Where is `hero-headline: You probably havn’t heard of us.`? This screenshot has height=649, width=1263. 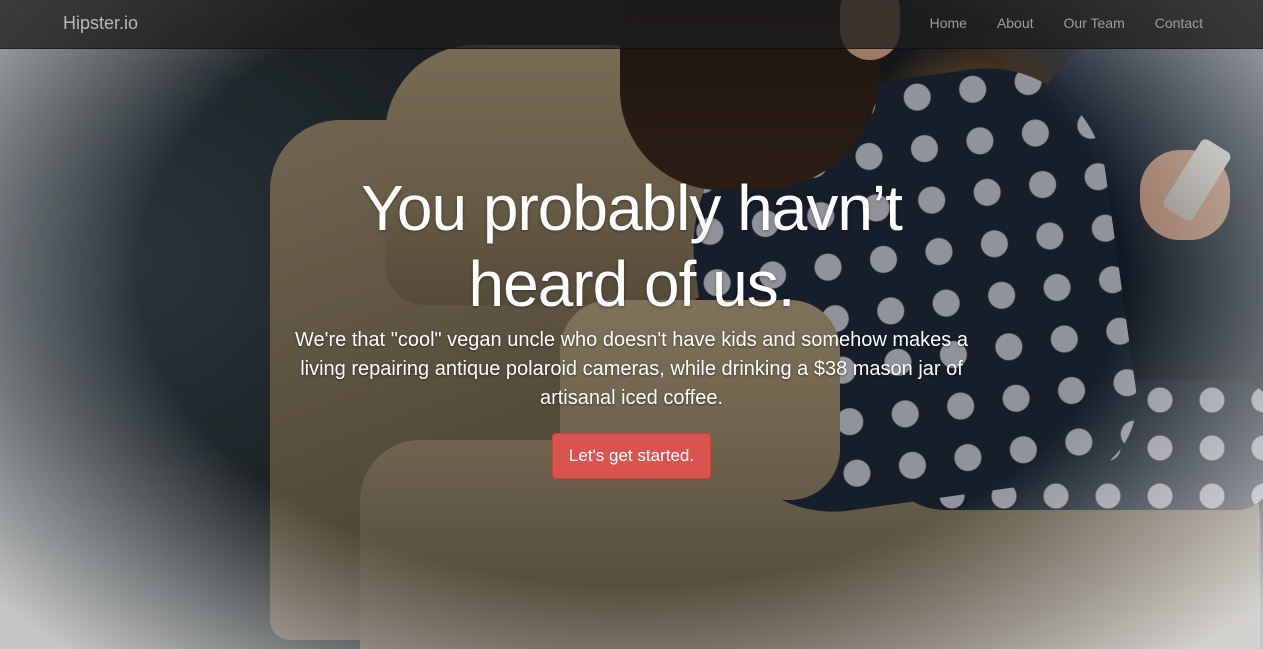 hero-headline: You probably havn’t heard of us. is located at coordinates (632, 246).